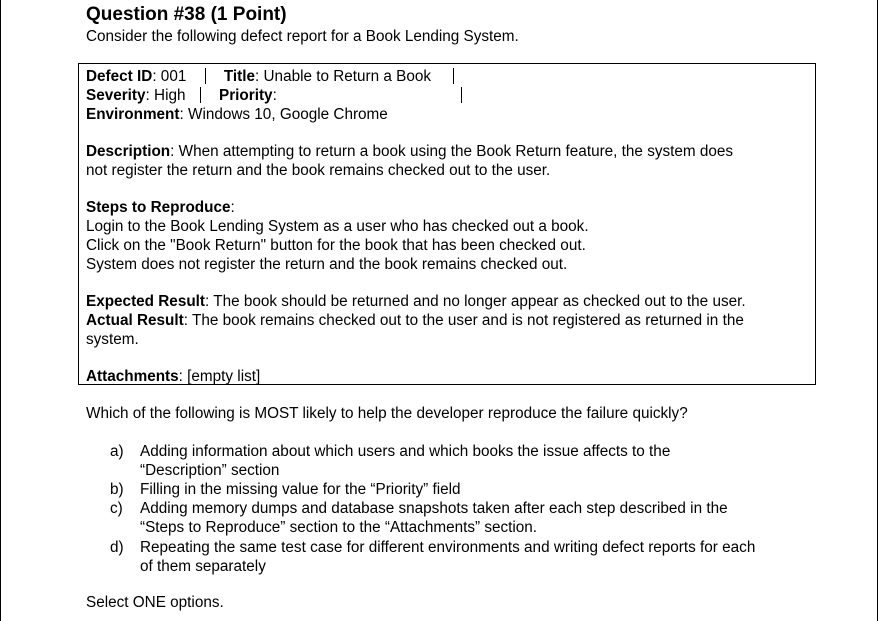 The image size is (889, 621). Describe the element at coordinates (219, 376) in the screenshot. I see `attachments-value: : [empty list]` at that location.